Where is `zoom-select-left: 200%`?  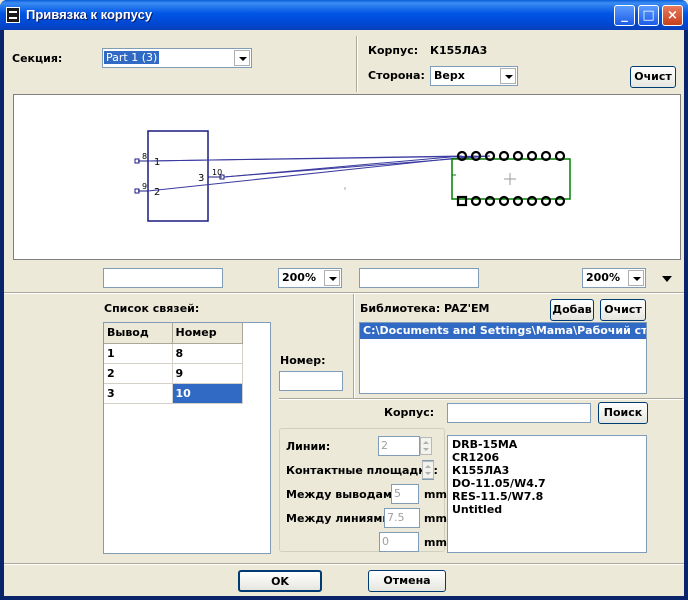 zoom-select-left: 200% is located at coordinates (310, 278).